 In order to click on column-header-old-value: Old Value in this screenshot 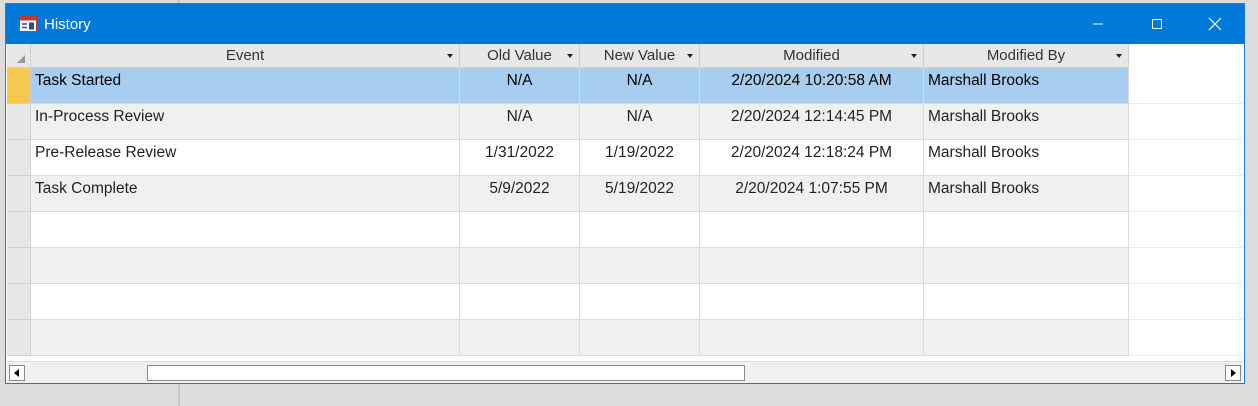, I will do `click(520, 56)`.